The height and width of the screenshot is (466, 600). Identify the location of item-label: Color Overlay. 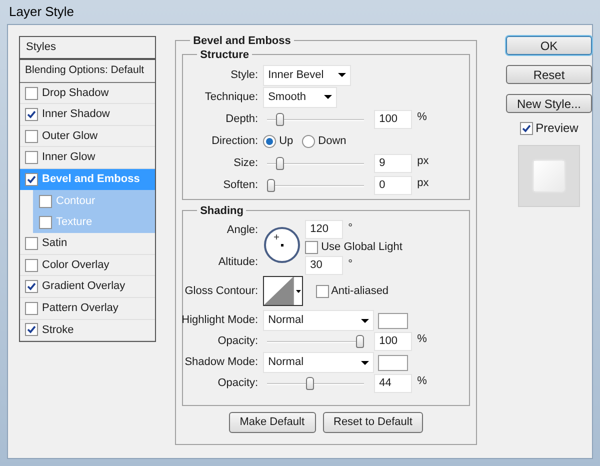
(76, 265).